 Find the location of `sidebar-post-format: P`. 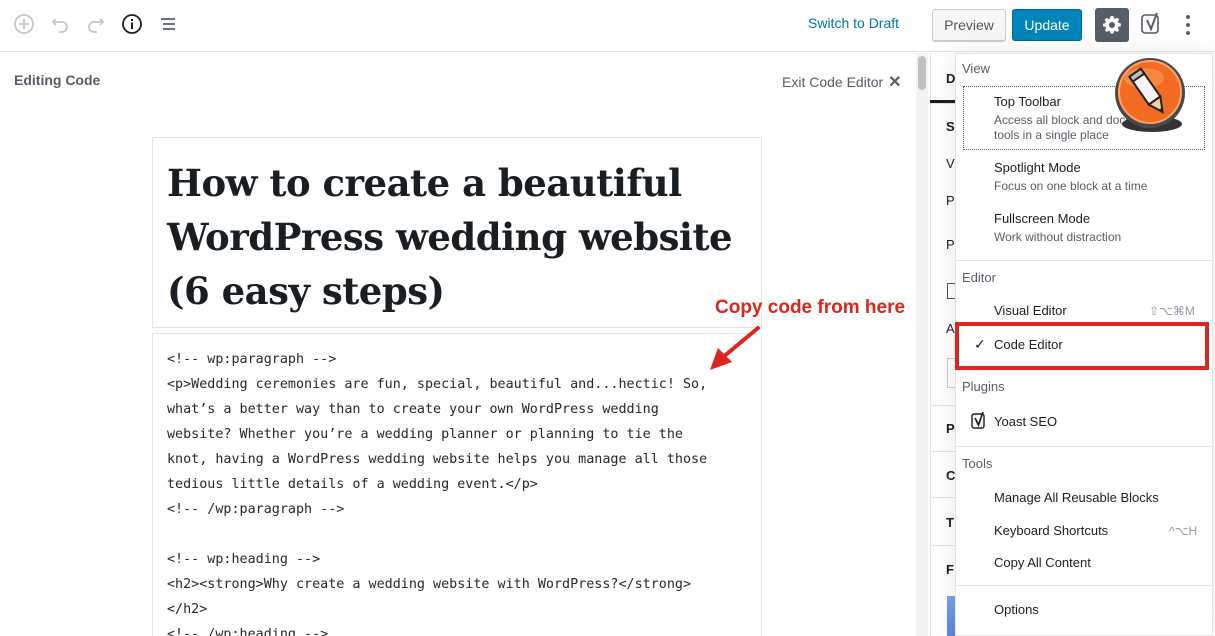

sidebar-post-format: P is located at coordinates (950, 244).